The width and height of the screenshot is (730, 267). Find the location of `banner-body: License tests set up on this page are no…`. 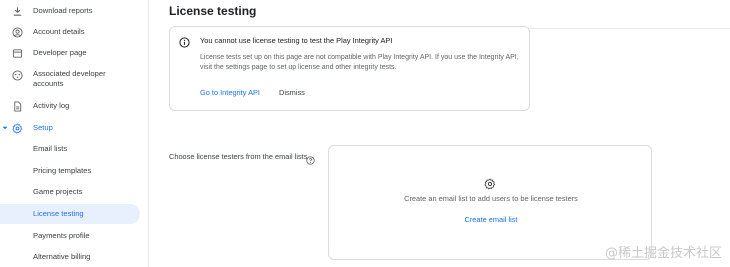

banner-body: License tests set up on this page are no… is located at coordinates (359, 62).